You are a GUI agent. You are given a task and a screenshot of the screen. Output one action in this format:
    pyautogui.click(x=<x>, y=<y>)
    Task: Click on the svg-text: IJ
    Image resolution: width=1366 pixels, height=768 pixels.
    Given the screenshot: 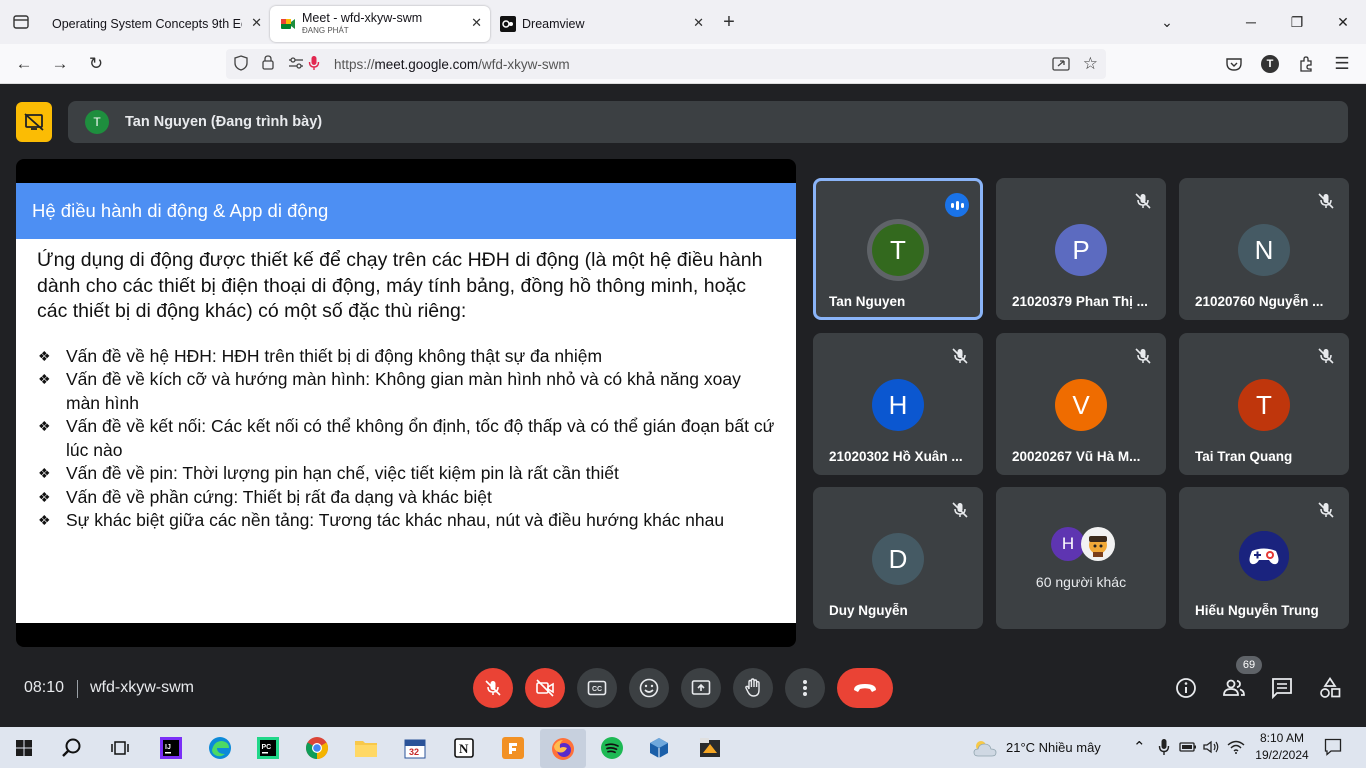 What is the action you would take?
    pyautogui.click(x=168, y=747)
    